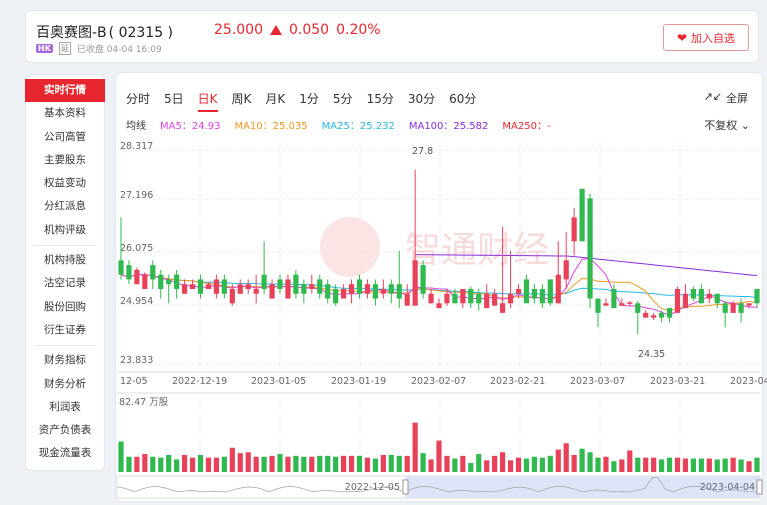 This screenshot has width=767, height=505. Describe the element at coordinates (517, 381) in the screenshot. I see `x-tick-label: 2023-02-21` at that location.